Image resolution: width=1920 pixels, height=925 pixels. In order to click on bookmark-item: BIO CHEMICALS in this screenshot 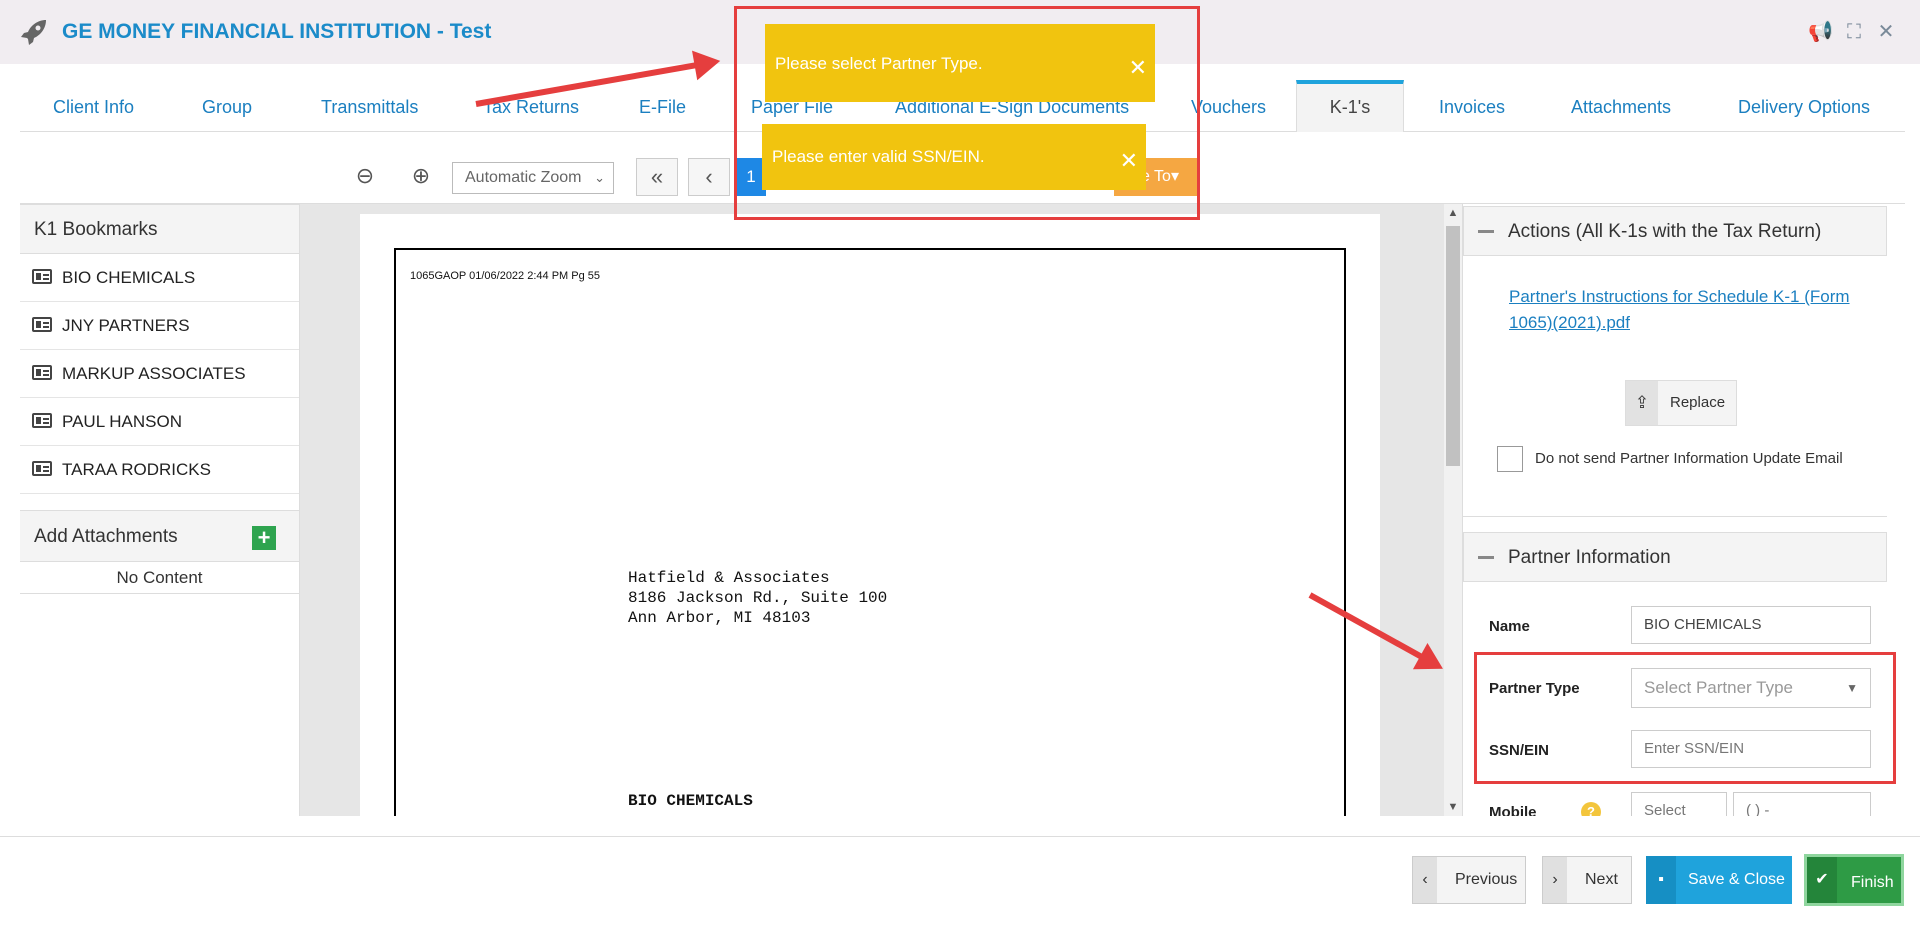, I will do `click(159, 278)`.